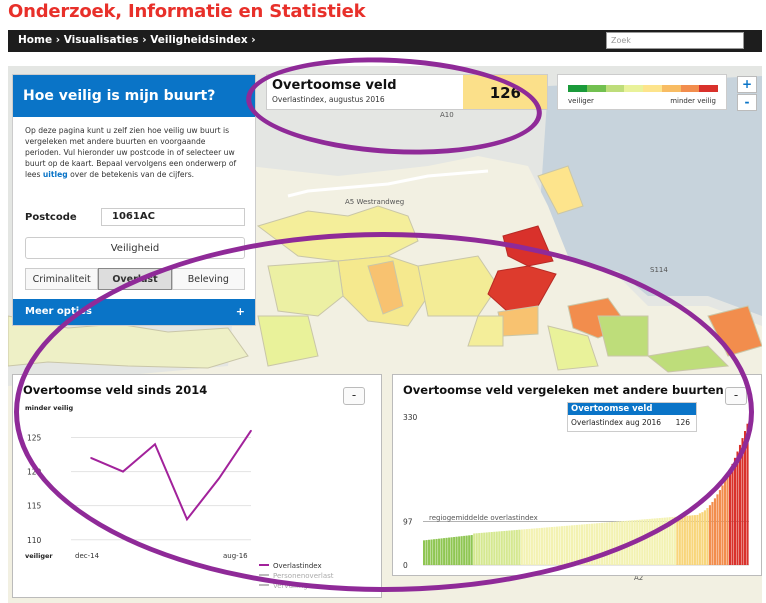  I want to click on y-axis-bottom-label: veiliger, so click(39, 556).